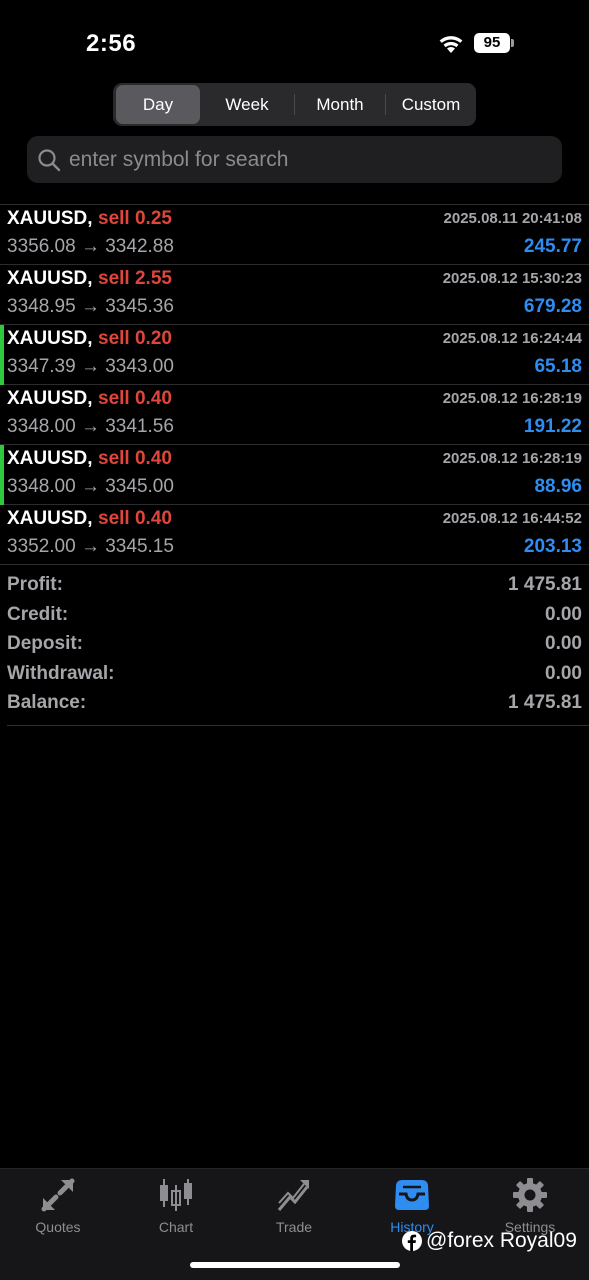 This screenshot has width=589, height=1280. What do you see at coordinates (294, 676) in the screenshot?
I see `summary-row-withdrawal: Withdrawal: 0.00` at bounding box center [294, 676].